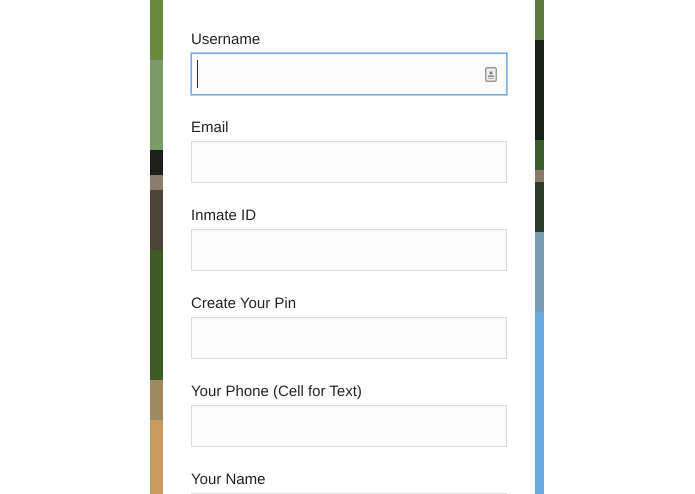 This screenshot has height=494, width=695. What do you see at coordinates (210, 128) in the screenshot?
I see `field-label: Email` at bounding box center [210, 128].